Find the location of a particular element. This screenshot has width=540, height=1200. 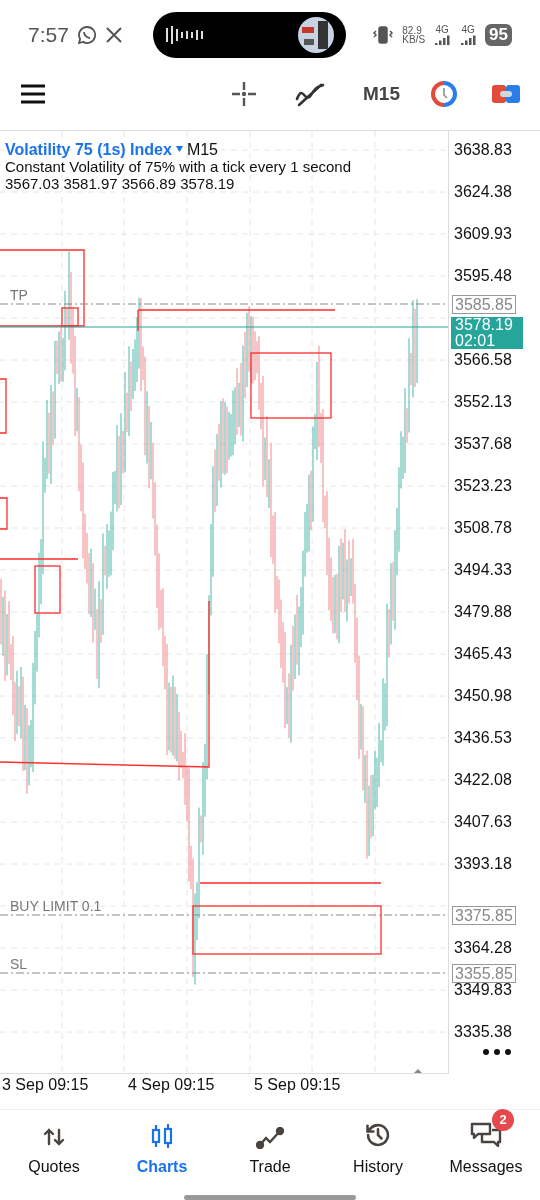

symbol-description: Constant Volatility of 75% with a tick every 1 second is located at coordinates (178, 166).